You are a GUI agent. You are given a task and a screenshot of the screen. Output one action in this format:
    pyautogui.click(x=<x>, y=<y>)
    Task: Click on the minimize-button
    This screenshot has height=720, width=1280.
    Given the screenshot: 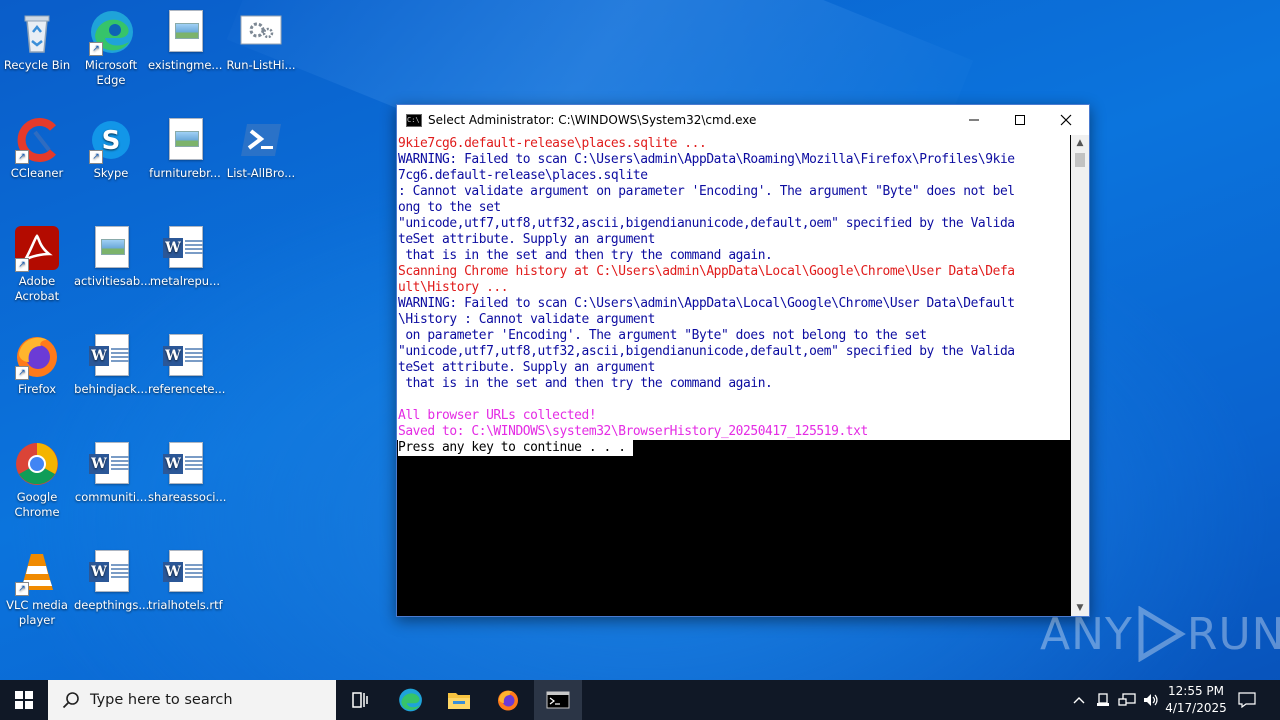 What is the action you would take?
    pyautogui.click(x=974, y=120)
    